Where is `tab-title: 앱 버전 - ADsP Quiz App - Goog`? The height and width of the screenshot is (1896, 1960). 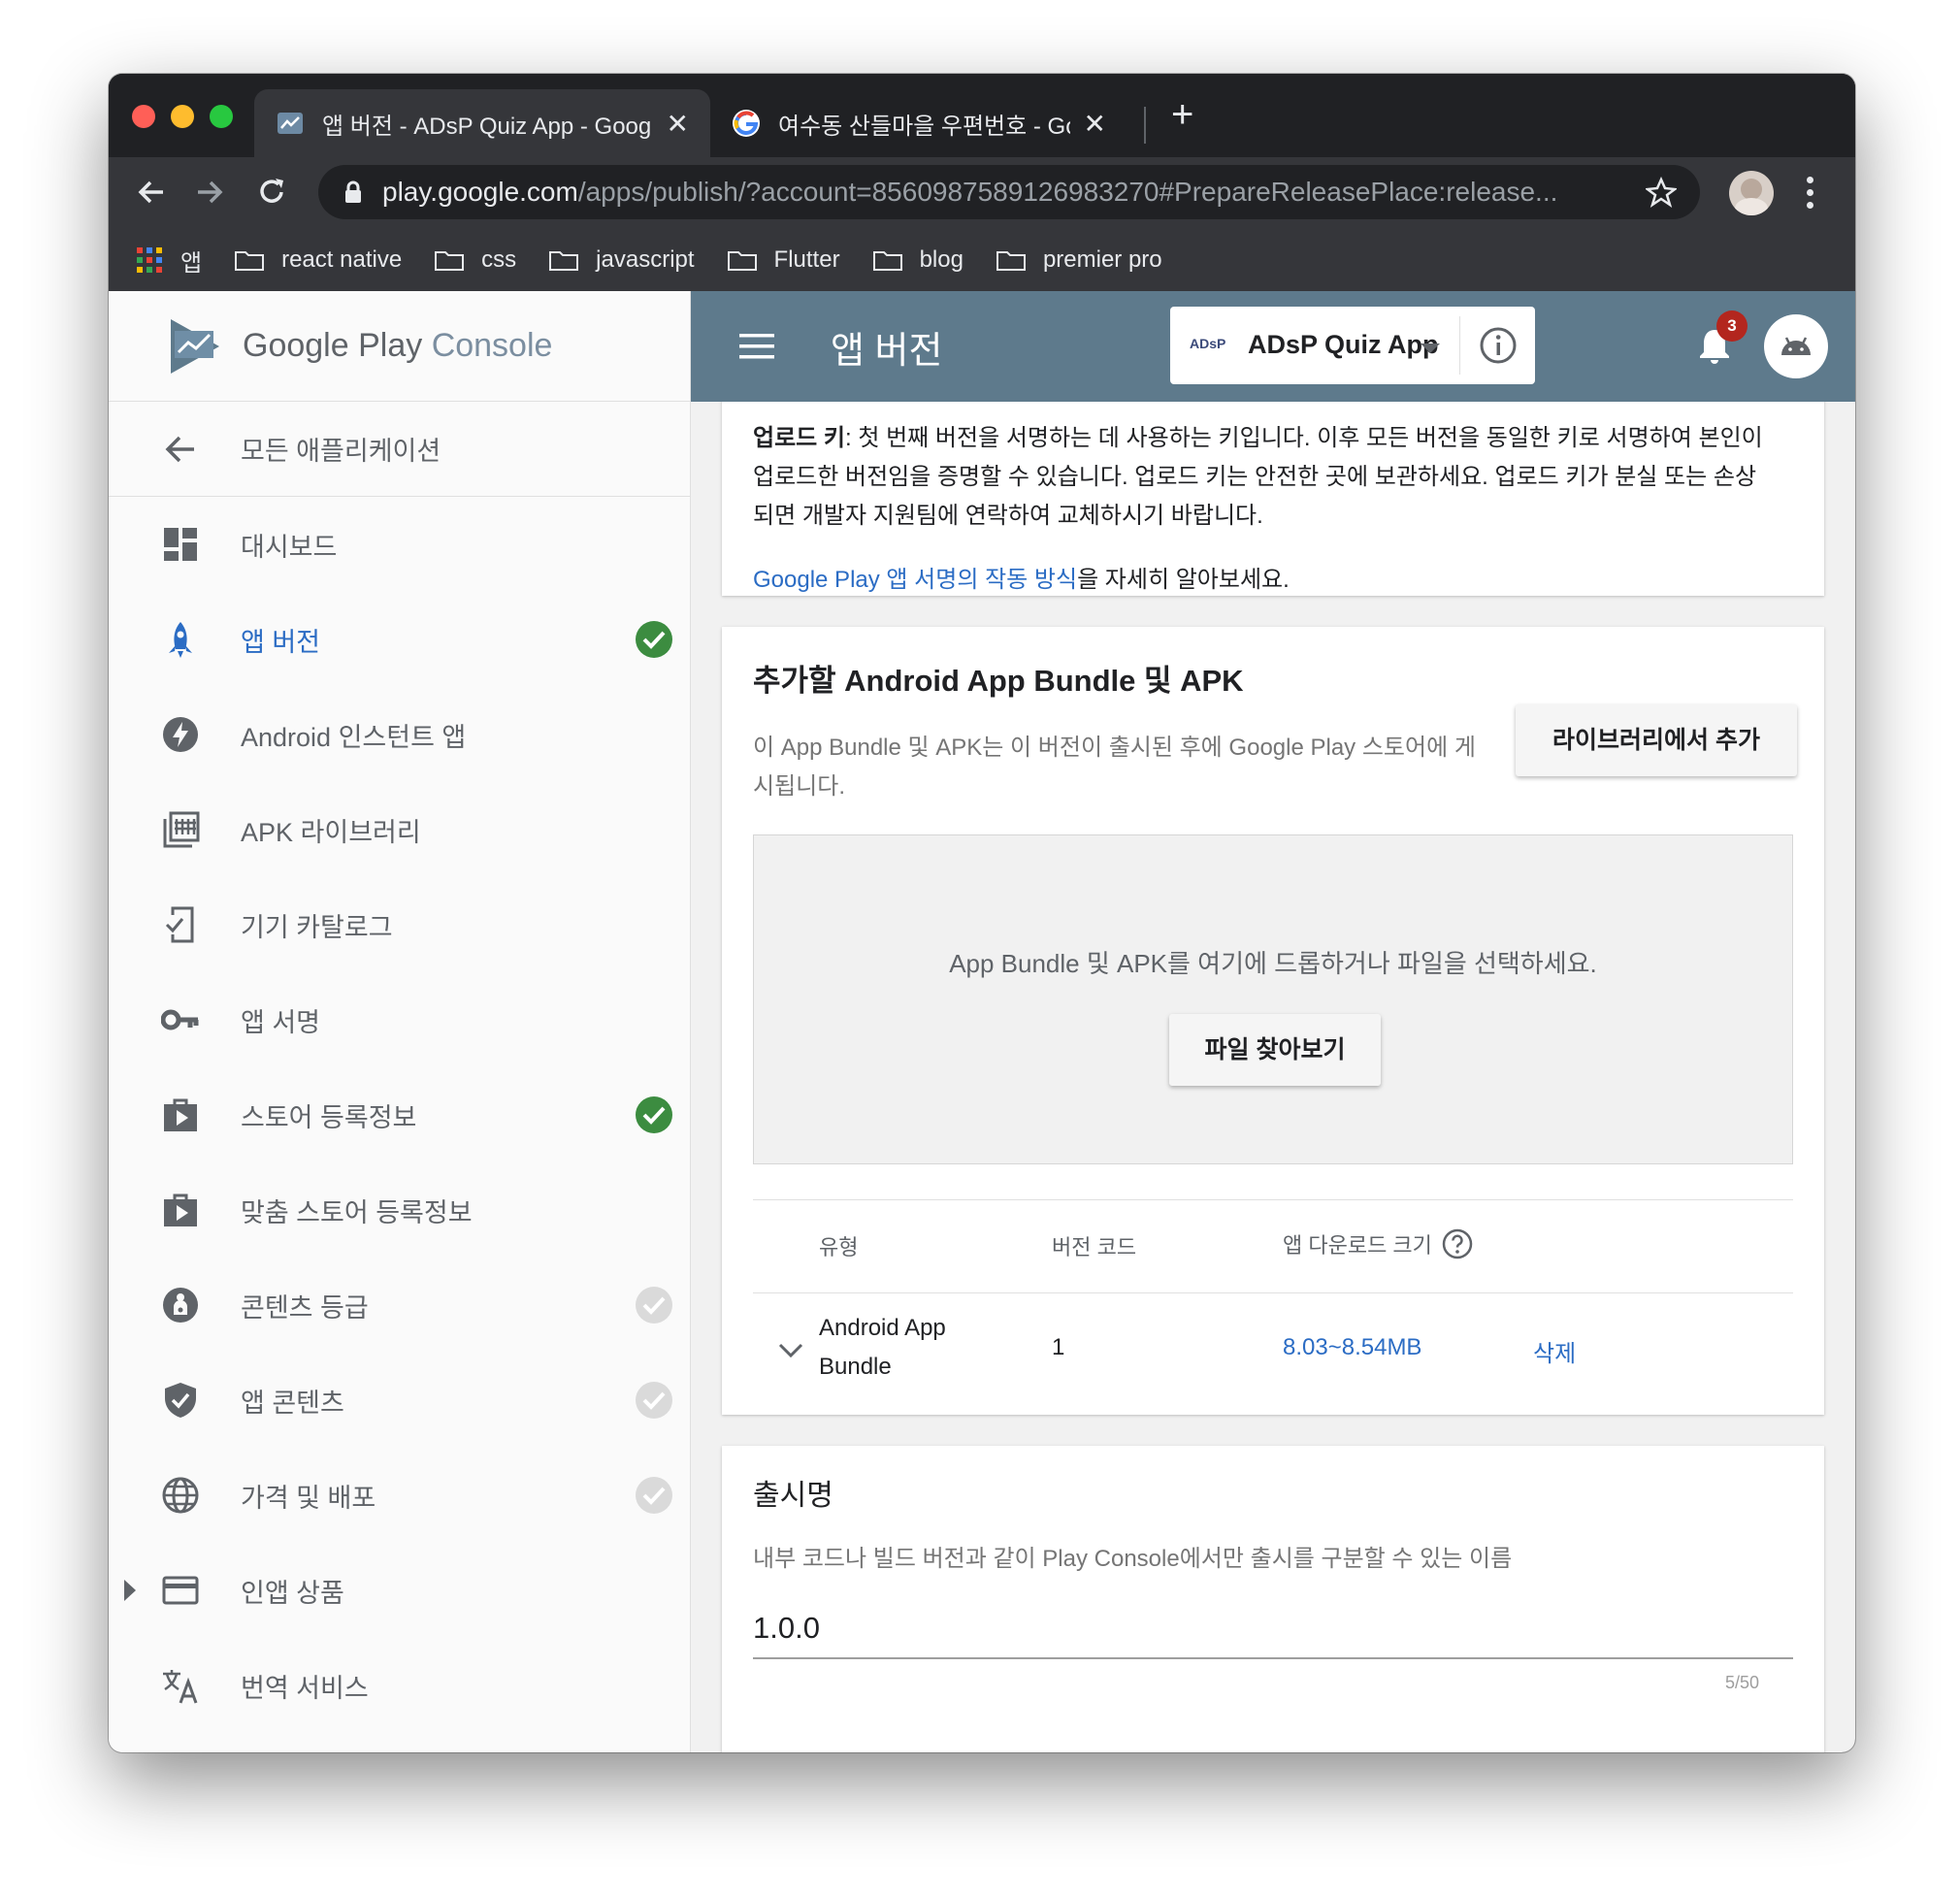
tab-title: 앱 버전 - ADsP Quiz App - Goog is located at coordinates (487, 126).